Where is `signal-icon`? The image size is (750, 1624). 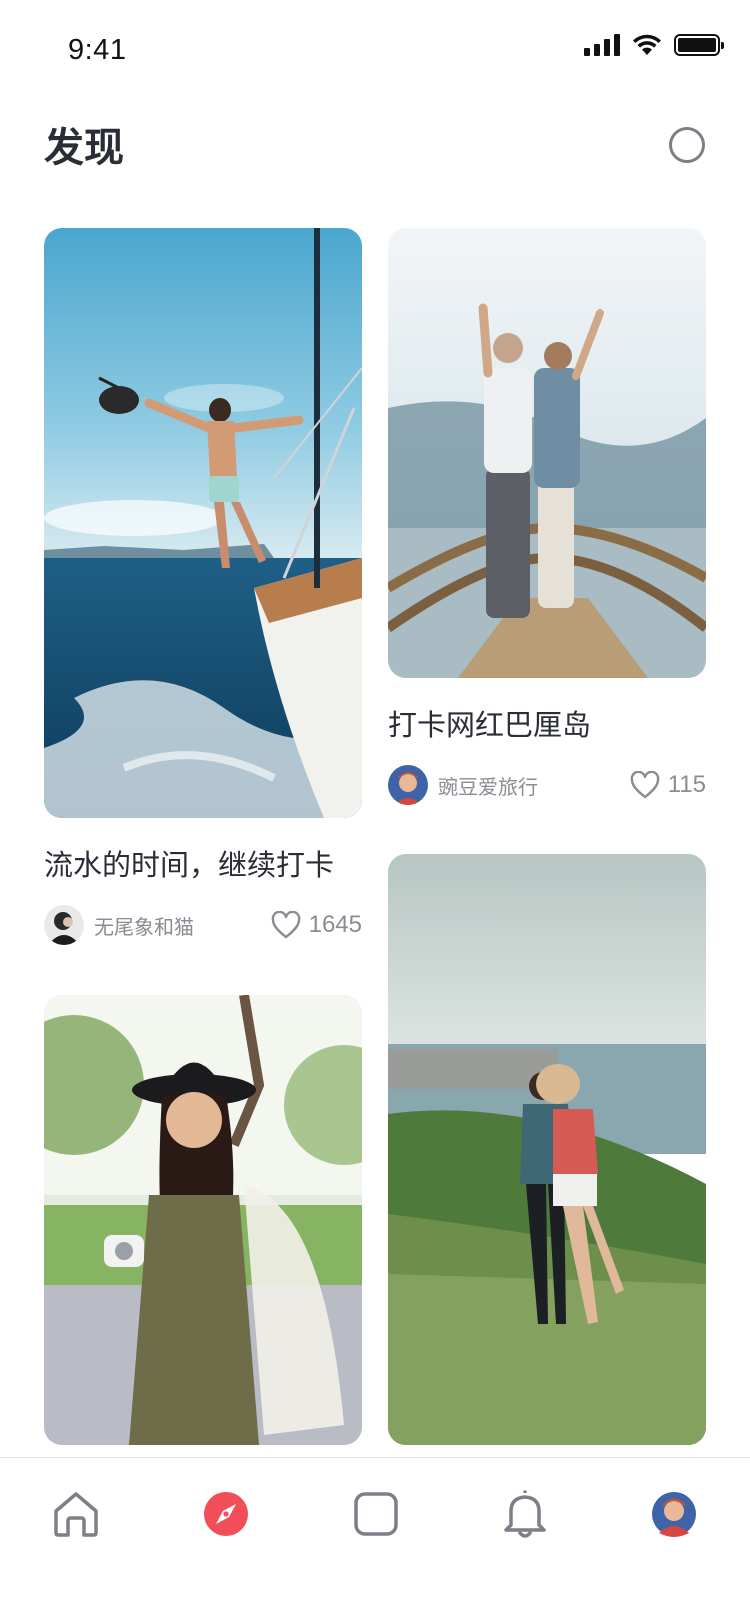 signal-icon is located at coordinates (602, 45).